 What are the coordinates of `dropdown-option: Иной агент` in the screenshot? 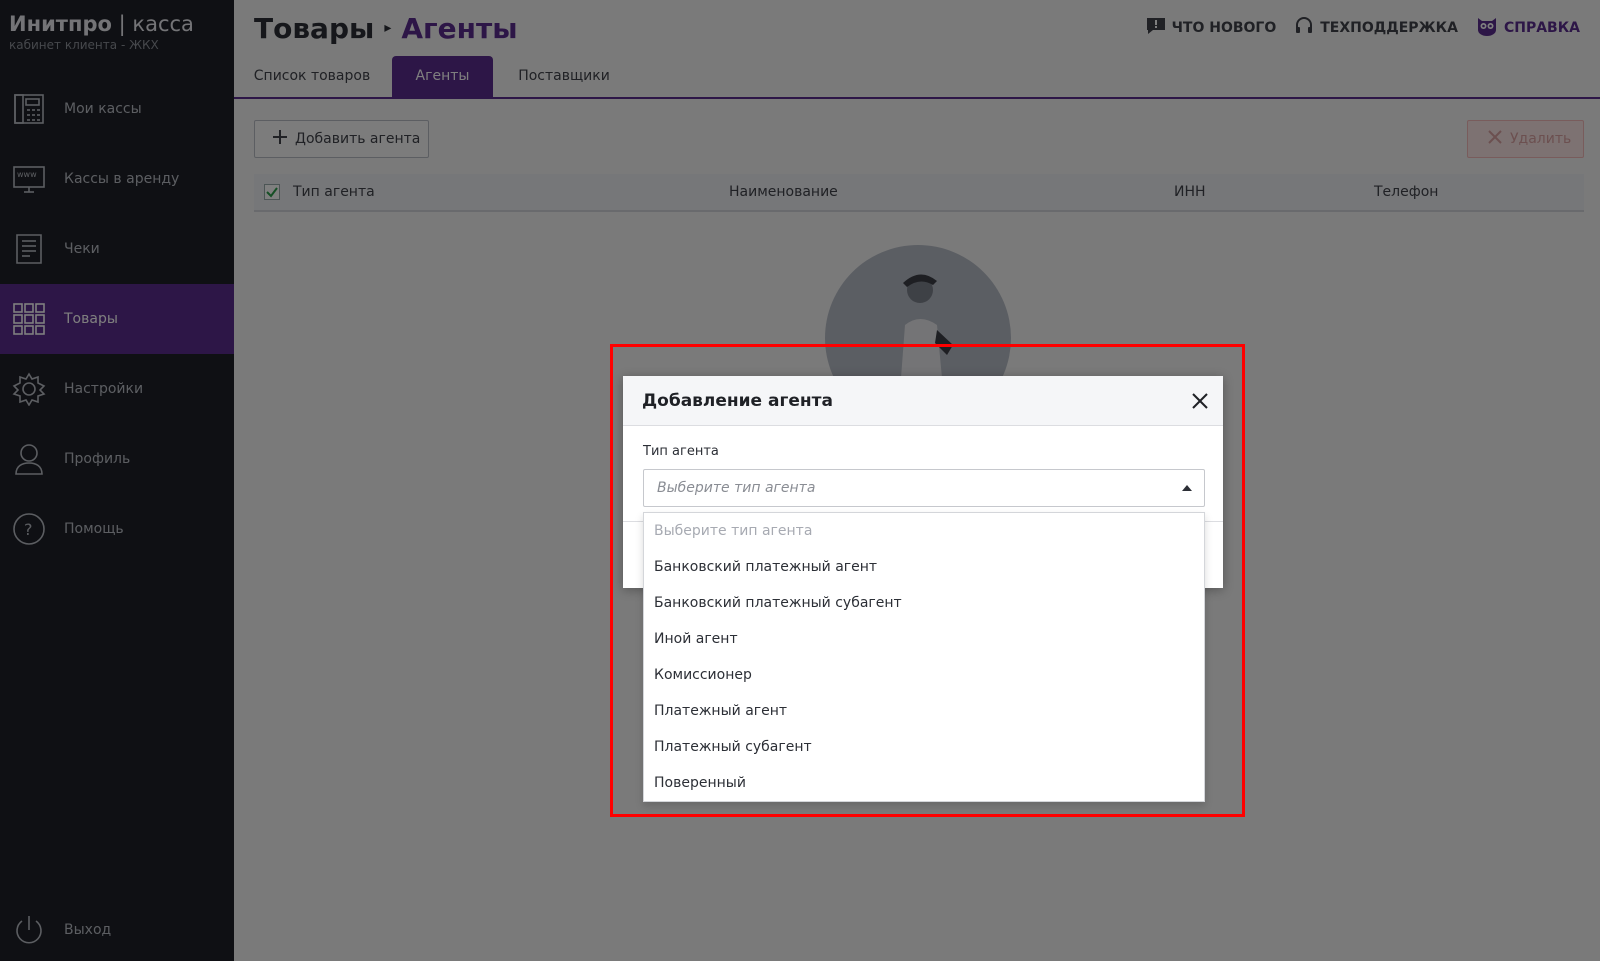 It's located at (924, 639).